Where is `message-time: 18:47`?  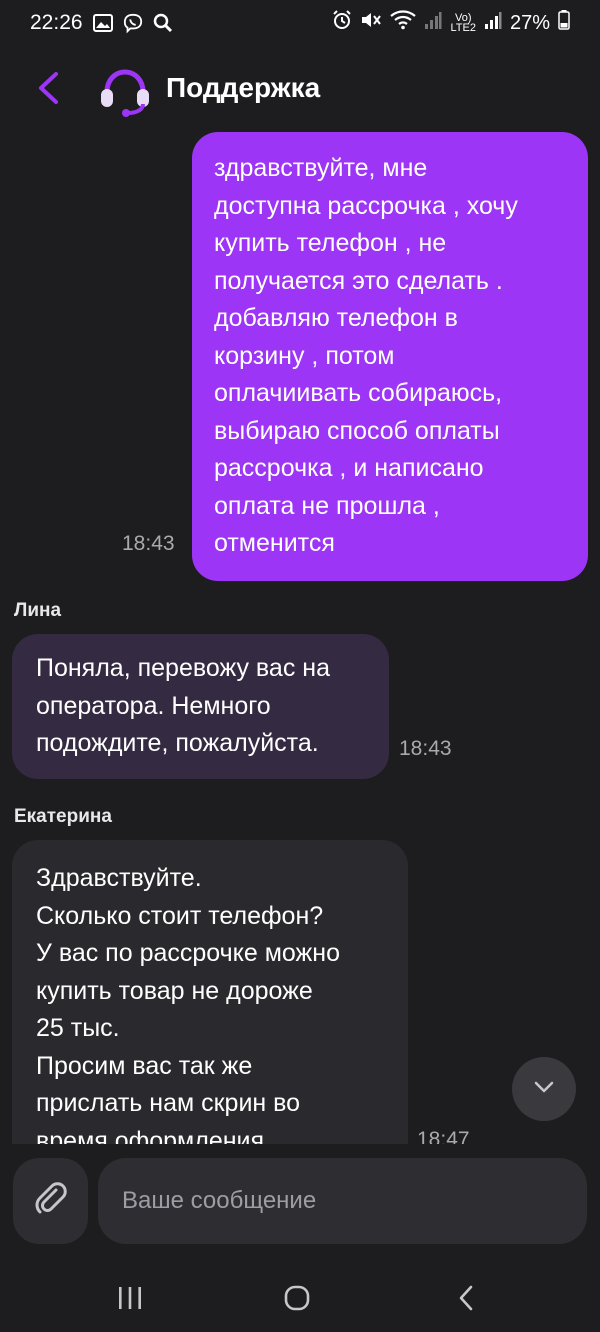
message-time: 18:47 is located at coordinates (443, 1136).